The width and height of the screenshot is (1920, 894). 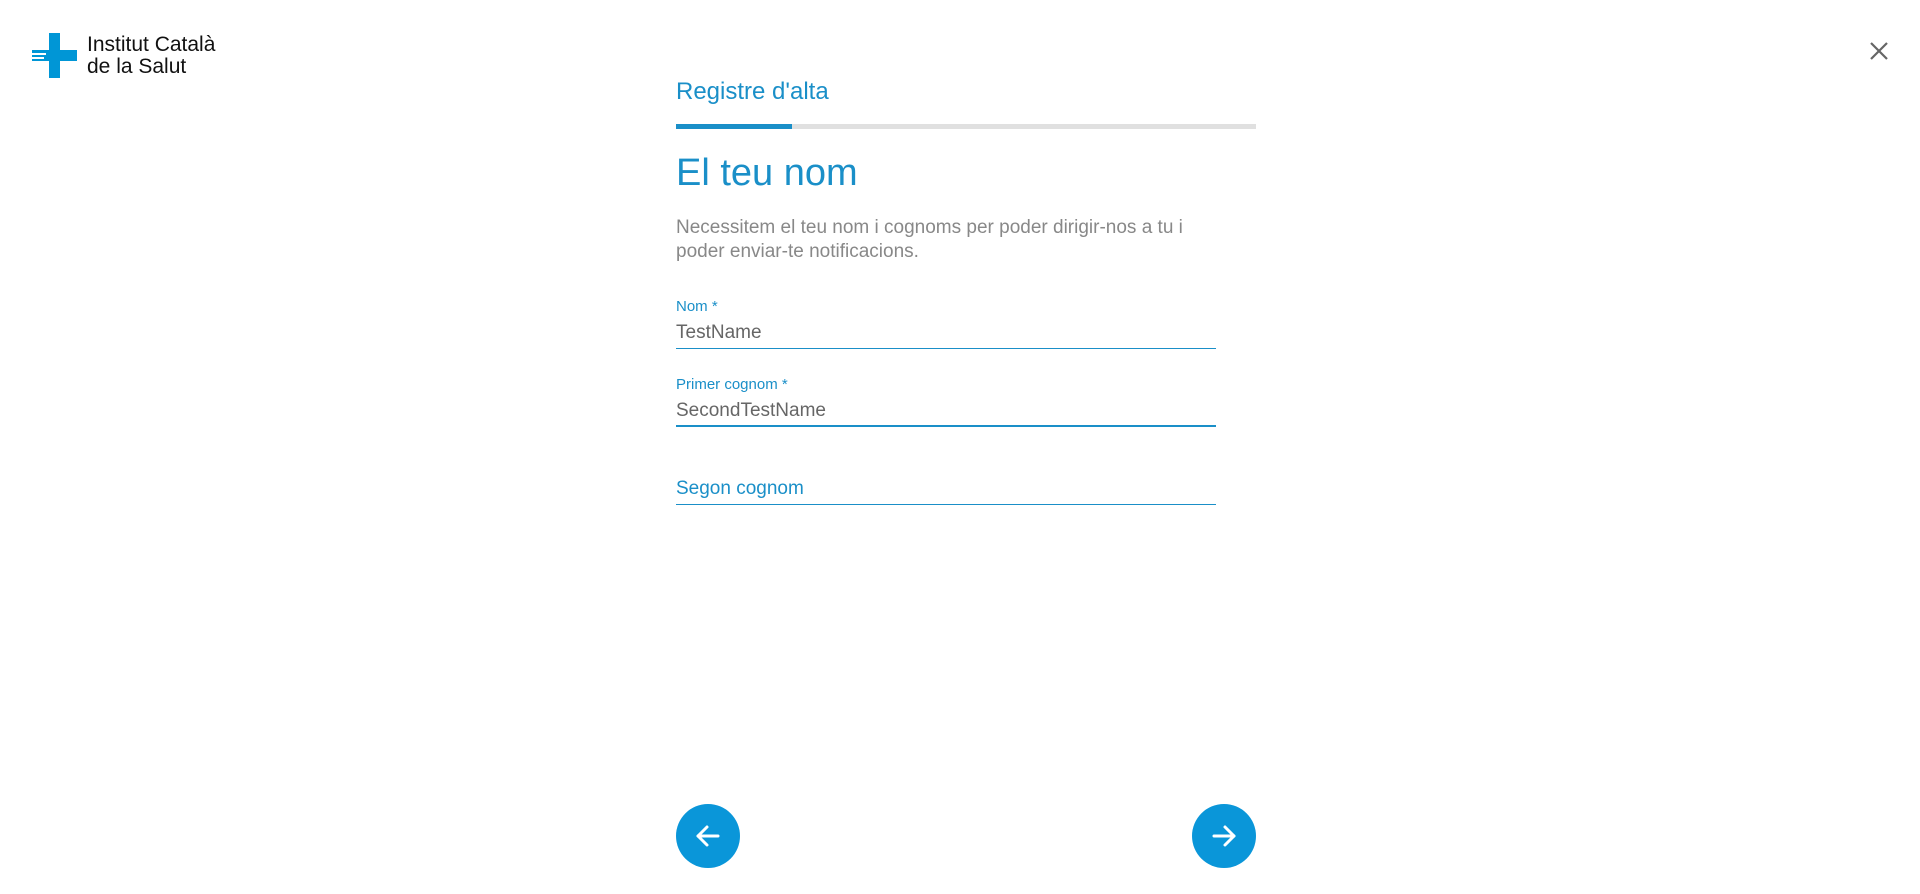 What do you see at coordinates (137, 66) in the screenshot?
I see `logo-text-line2: de la Salut` at bounding box center [137, 66].